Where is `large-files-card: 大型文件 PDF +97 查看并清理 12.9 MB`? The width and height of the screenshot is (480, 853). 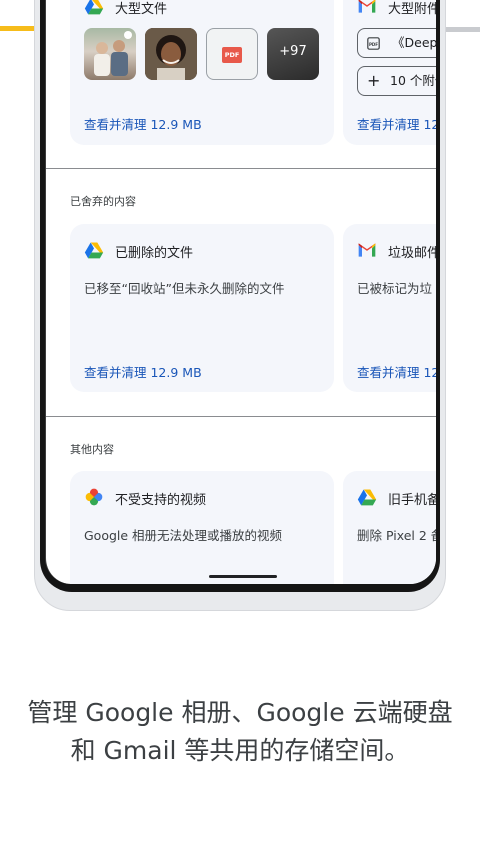
large-files-card: 大型文件 PDF +97 查看并清理 12.9 MB is located at coordinates (202, 72).